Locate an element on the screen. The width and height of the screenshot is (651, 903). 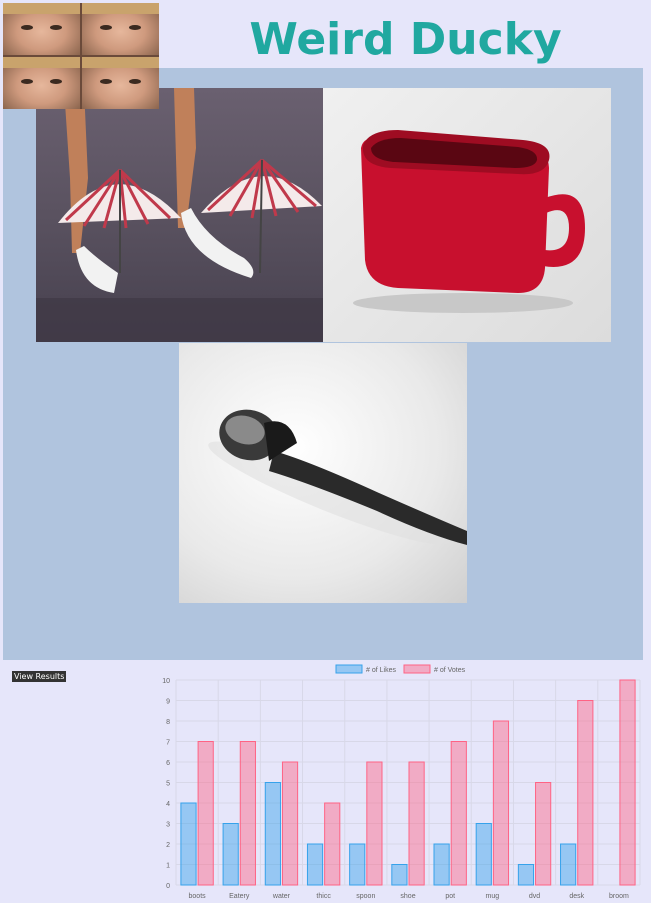
y-tick-label: 7 is located at coordinates (168, 743).